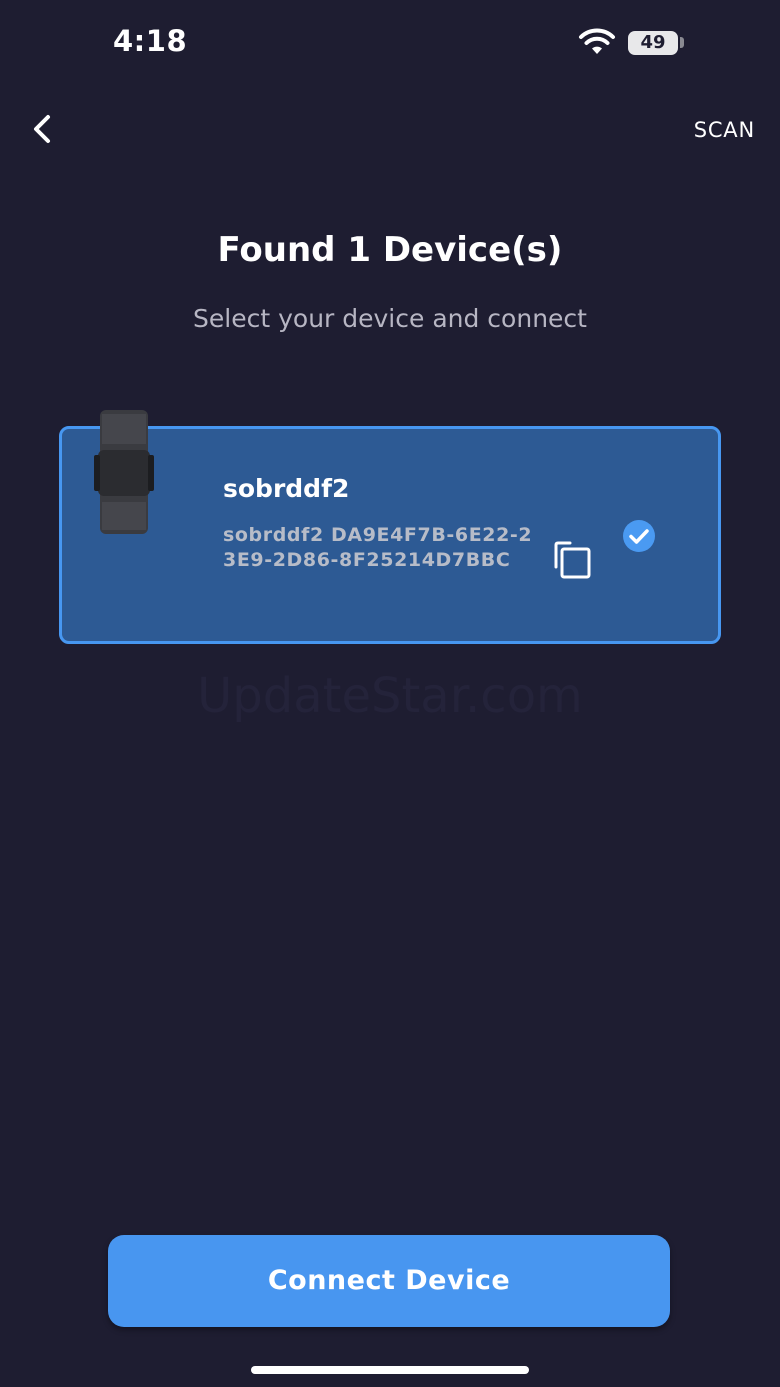 This screenshot has width=780, height=1387. I want to click on copy-icon, so click(574, 560).